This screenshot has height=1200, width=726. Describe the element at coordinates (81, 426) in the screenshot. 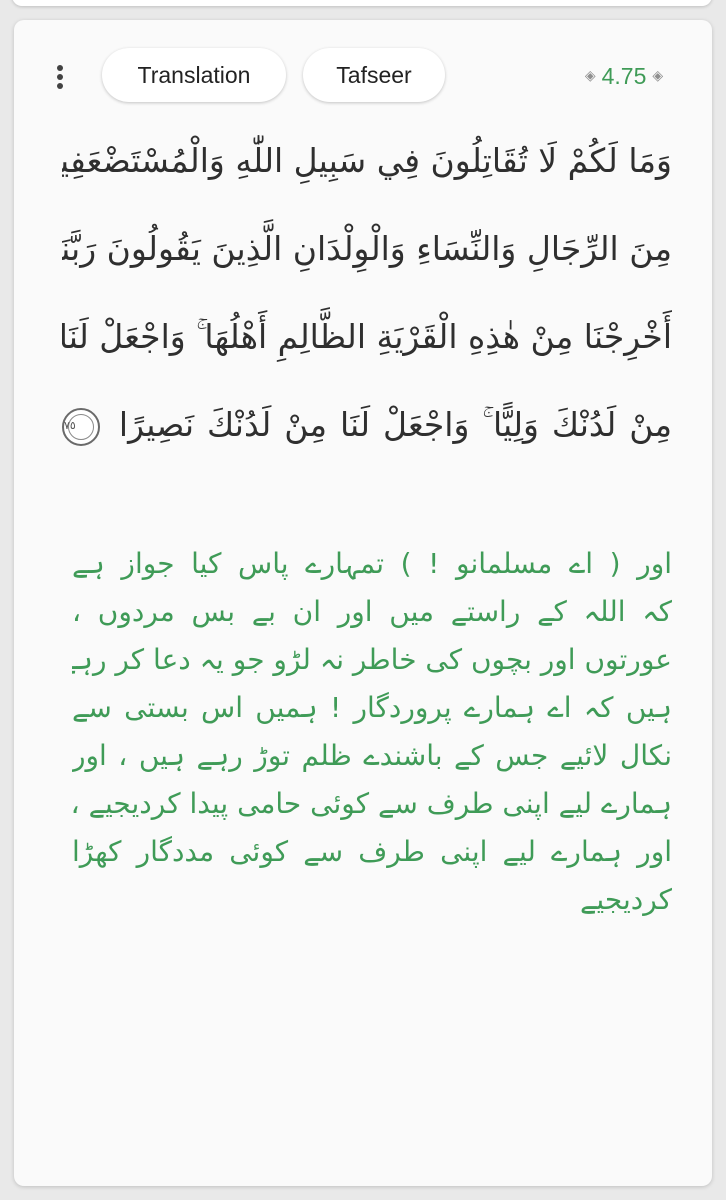

I see `ayah-end-marker-icon: ٧٥` at that location.